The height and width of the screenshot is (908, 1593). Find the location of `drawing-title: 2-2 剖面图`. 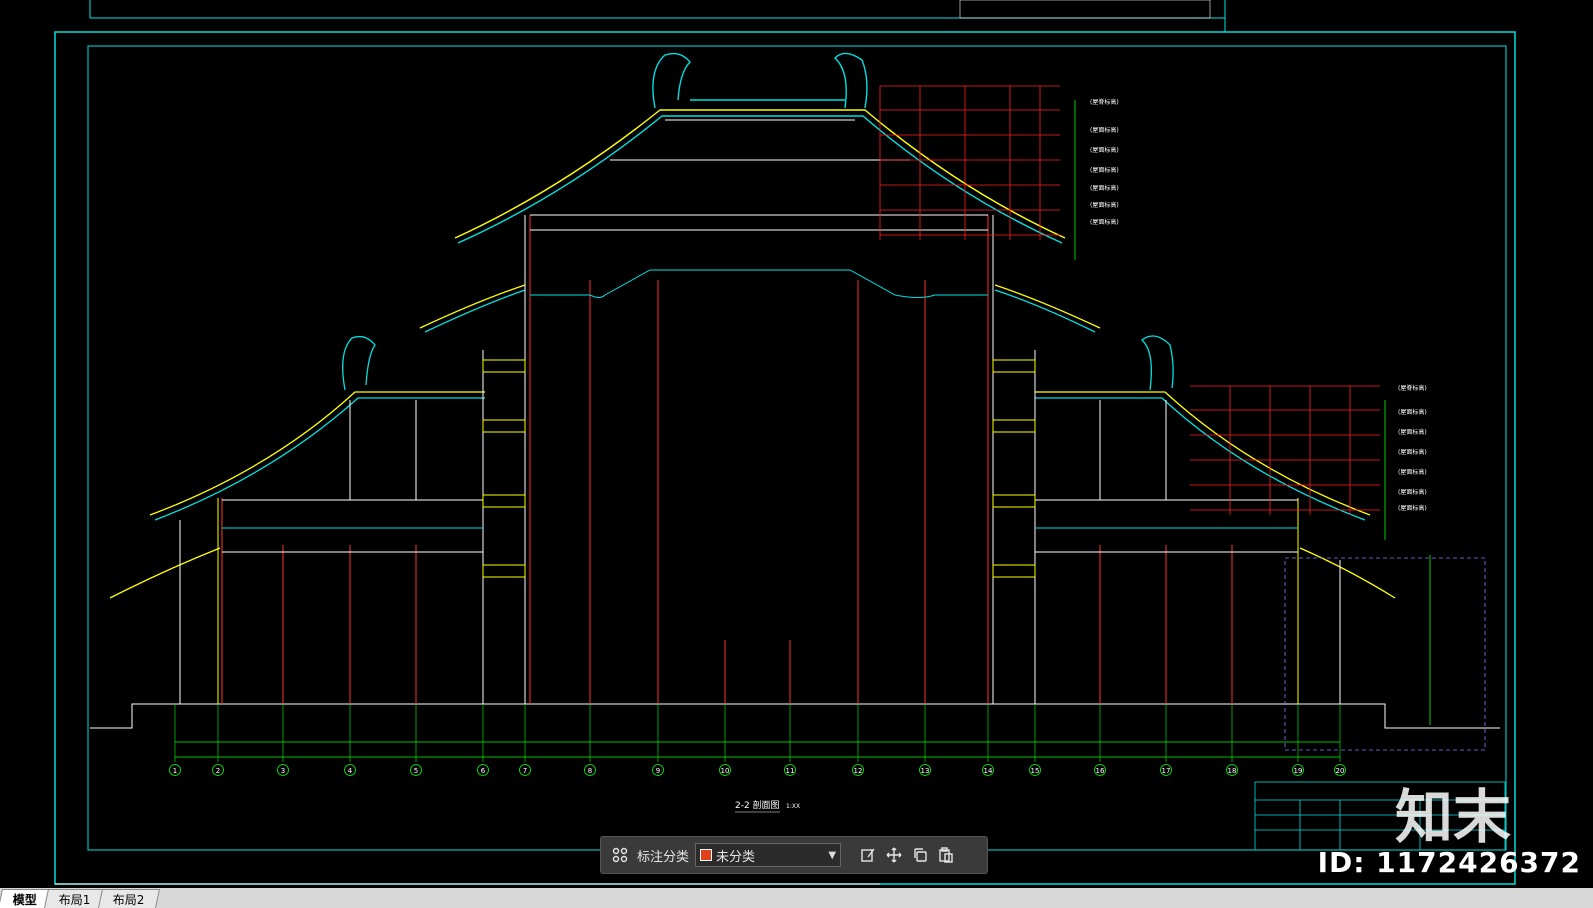

drawing-title: 2-2 剖面图 is located at coordinates (757, 805).